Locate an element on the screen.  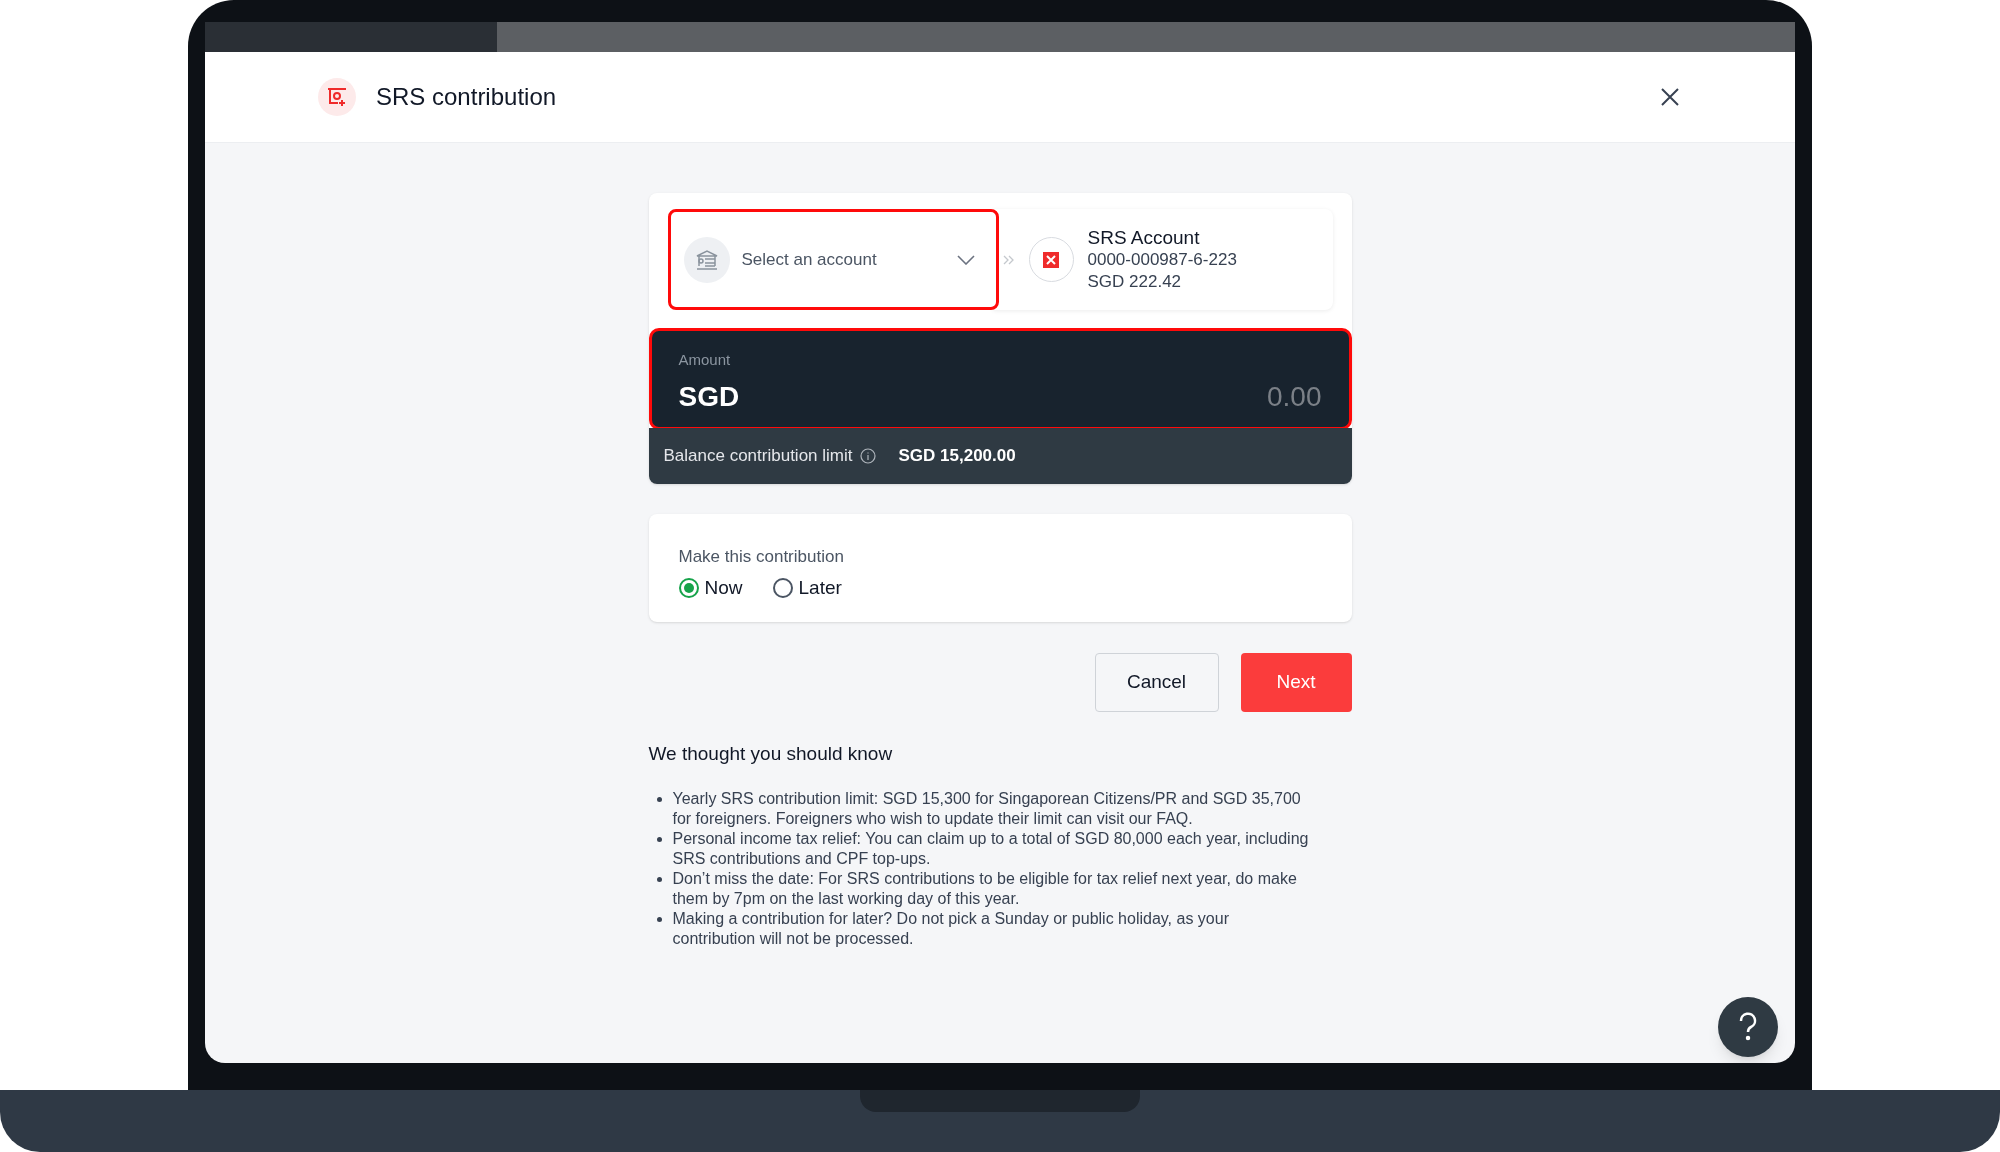
note-text: Don’t miss the date: For SRS contributions to be eligible for tax relief next year, do make them by 7pm on the last working day of this year. is located at coordinates (985, 888).